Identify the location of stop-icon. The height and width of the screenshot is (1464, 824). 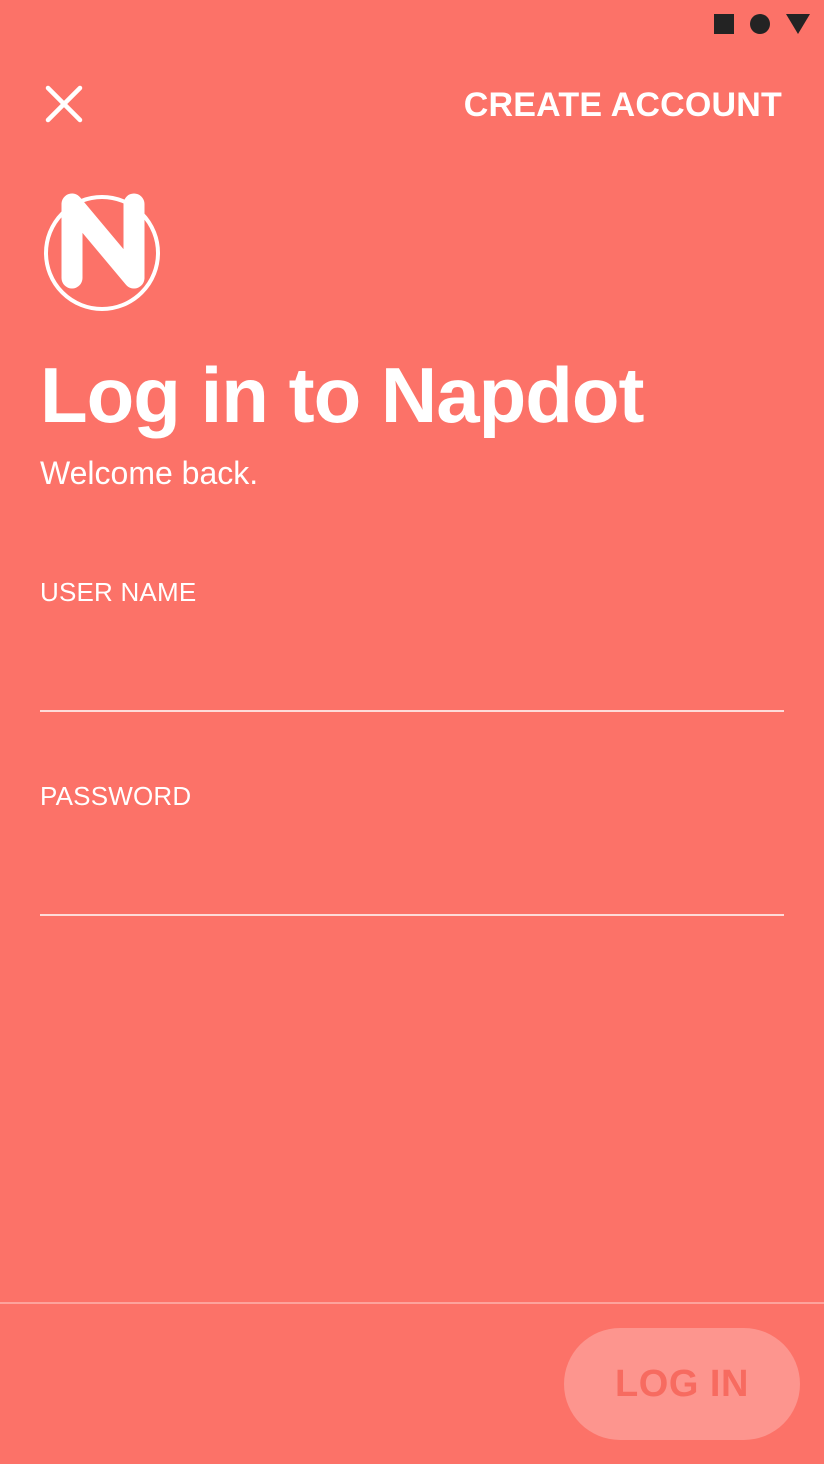
(724, 24).